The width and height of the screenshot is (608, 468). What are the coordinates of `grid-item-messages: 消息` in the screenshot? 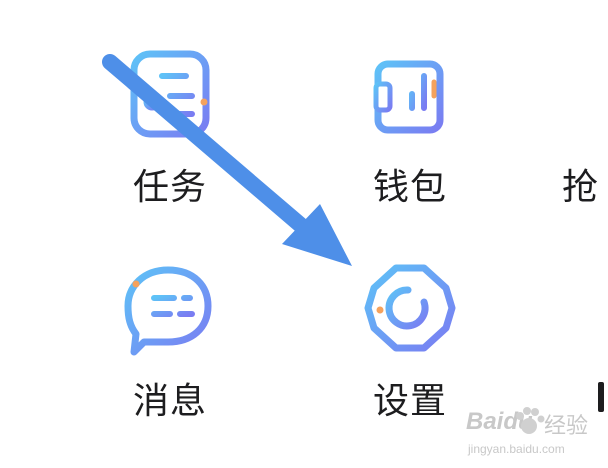 It's located at (170, 347).